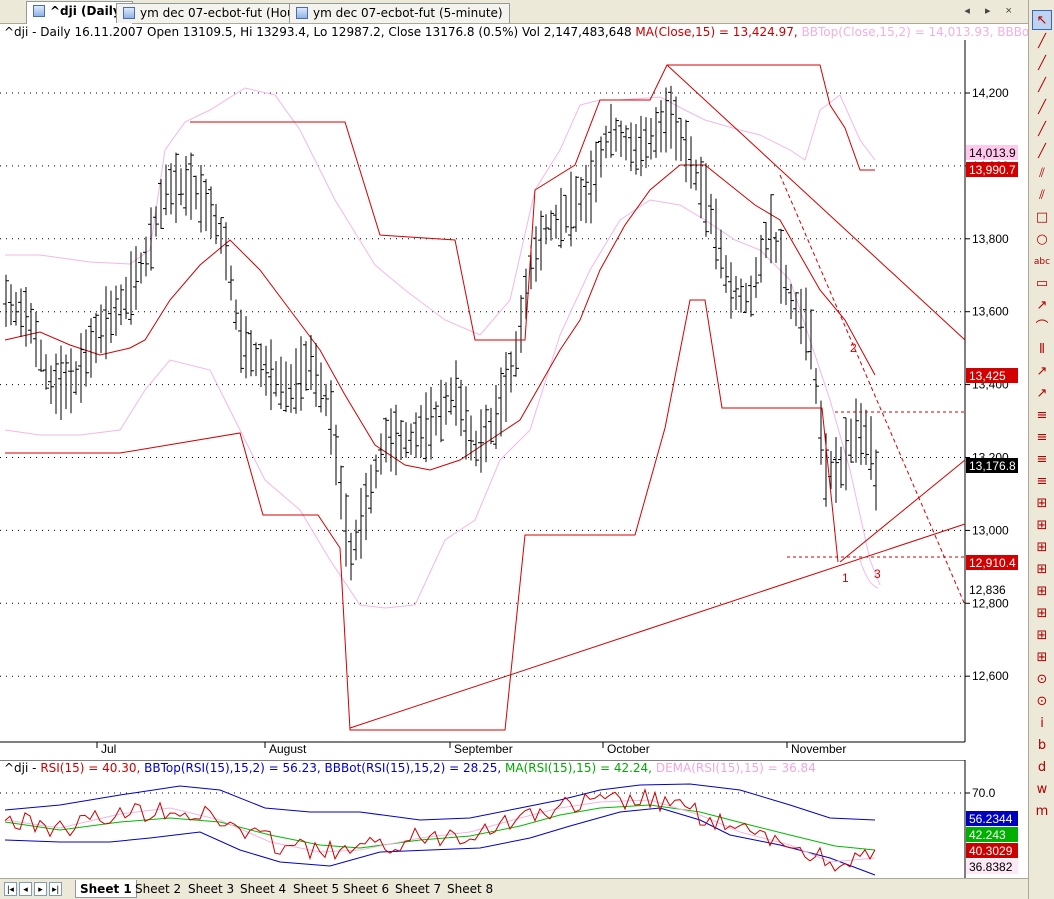 This screenshot has width=1054, height=899. Describe the element at coordinates (992, 153) in the screenshot. I see `price-marker-value: 14,013.9` at that location.